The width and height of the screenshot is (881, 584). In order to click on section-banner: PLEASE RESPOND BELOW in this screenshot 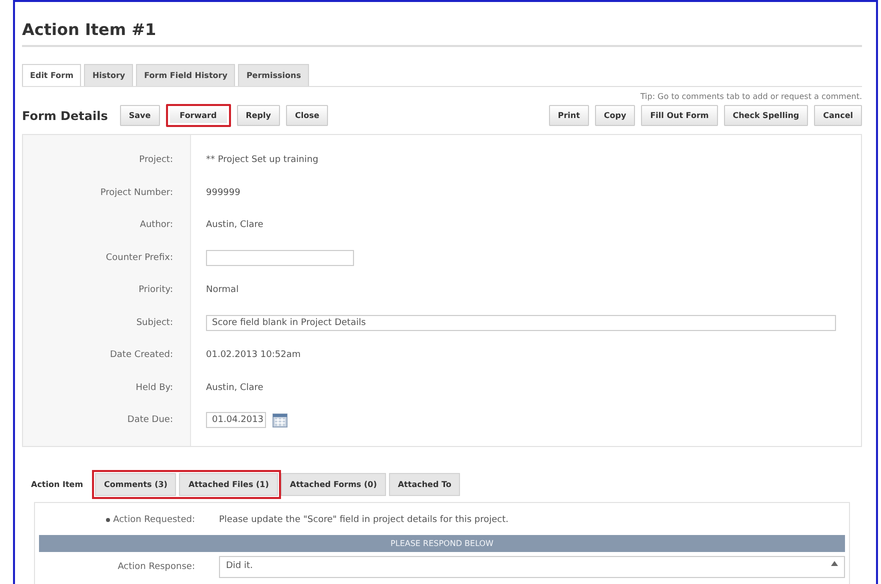, I will do `click(442, 543)`.